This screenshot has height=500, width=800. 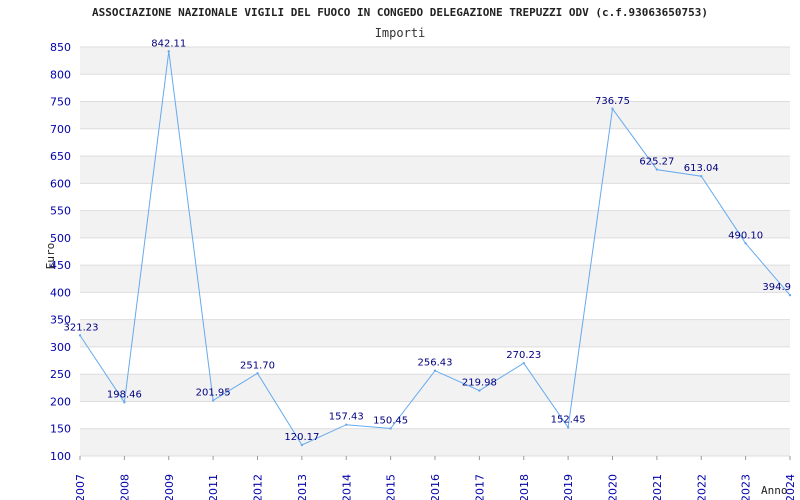 I want to click on data-label: 270.23, so click(x=523, y=355).